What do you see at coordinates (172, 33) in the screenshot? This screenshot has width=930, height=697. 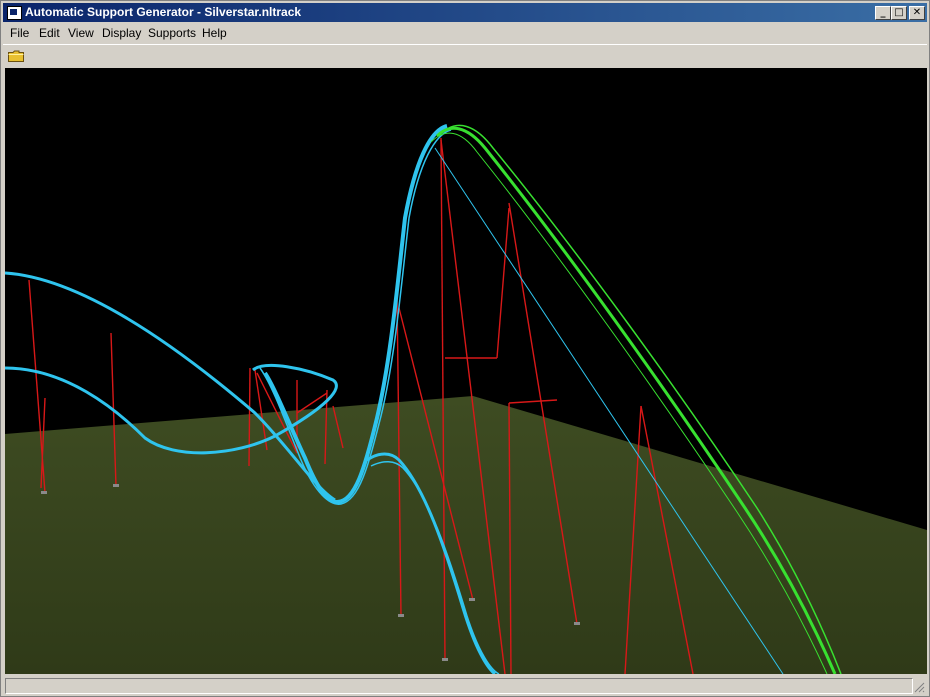 I see `menu-supports: Supports` at bounding box center [172, 33].